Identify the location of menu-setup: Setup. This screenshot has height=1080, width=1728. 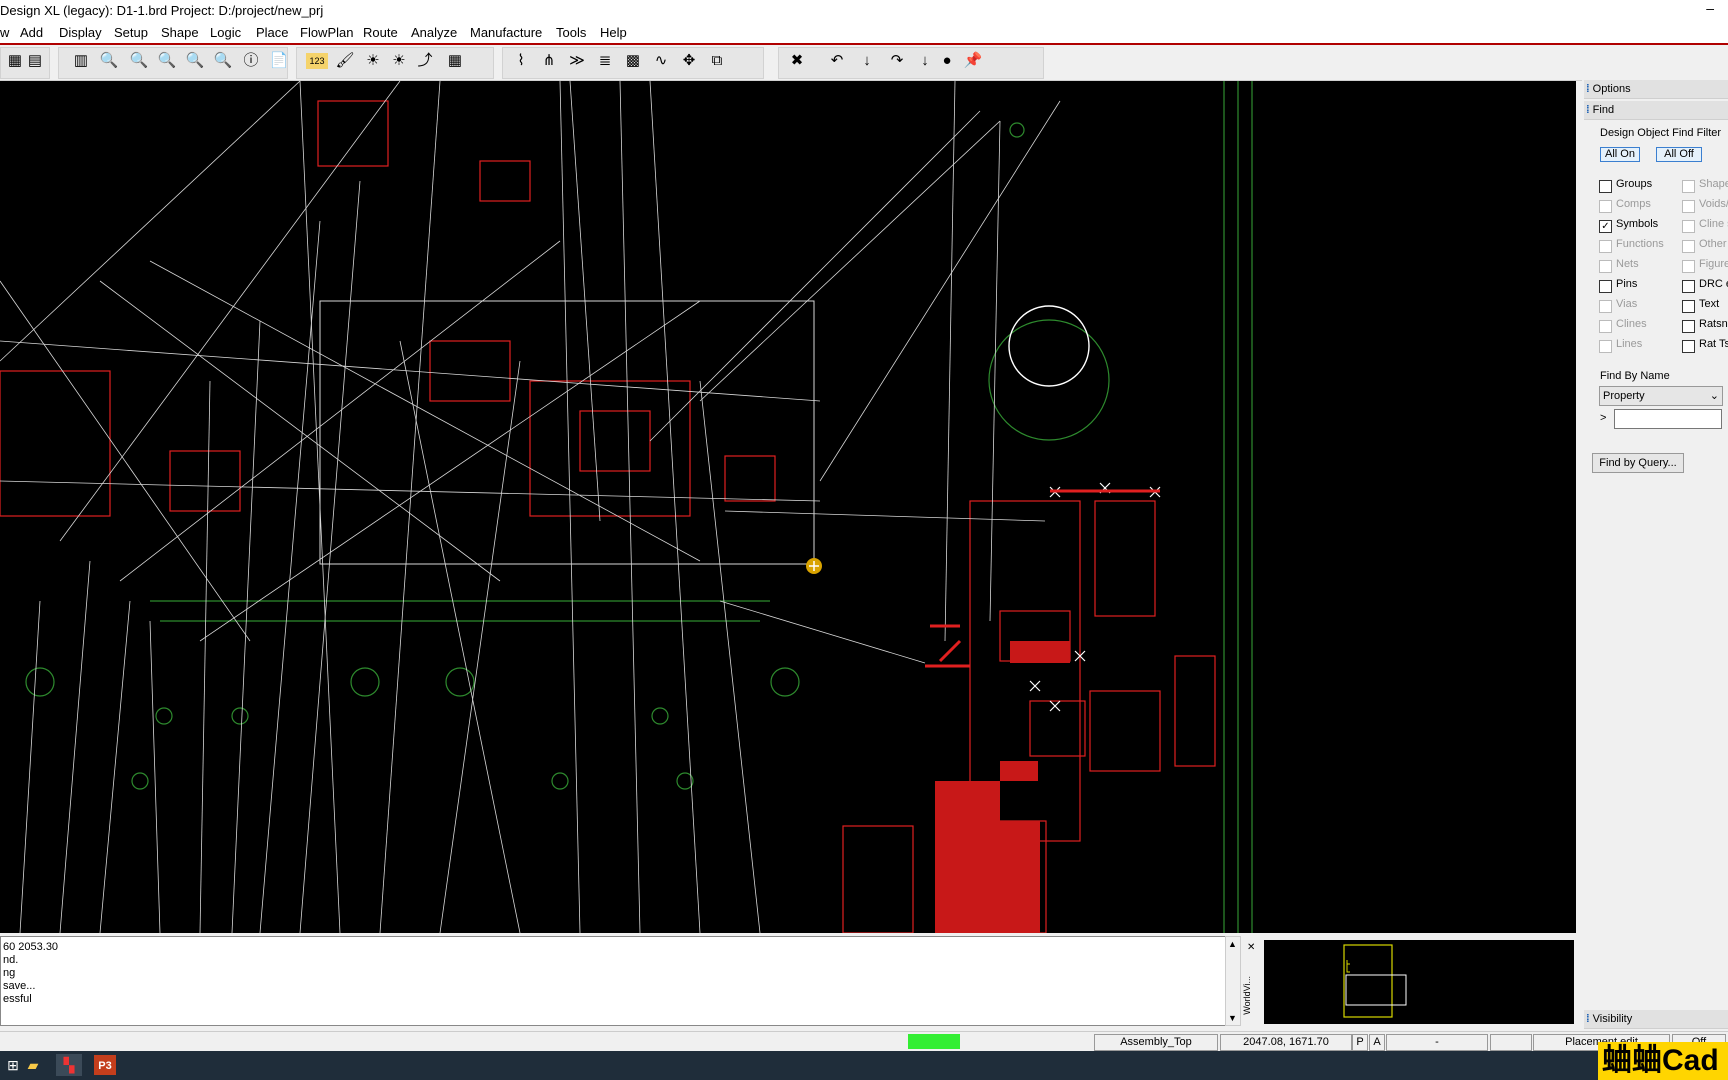
(131, 32).